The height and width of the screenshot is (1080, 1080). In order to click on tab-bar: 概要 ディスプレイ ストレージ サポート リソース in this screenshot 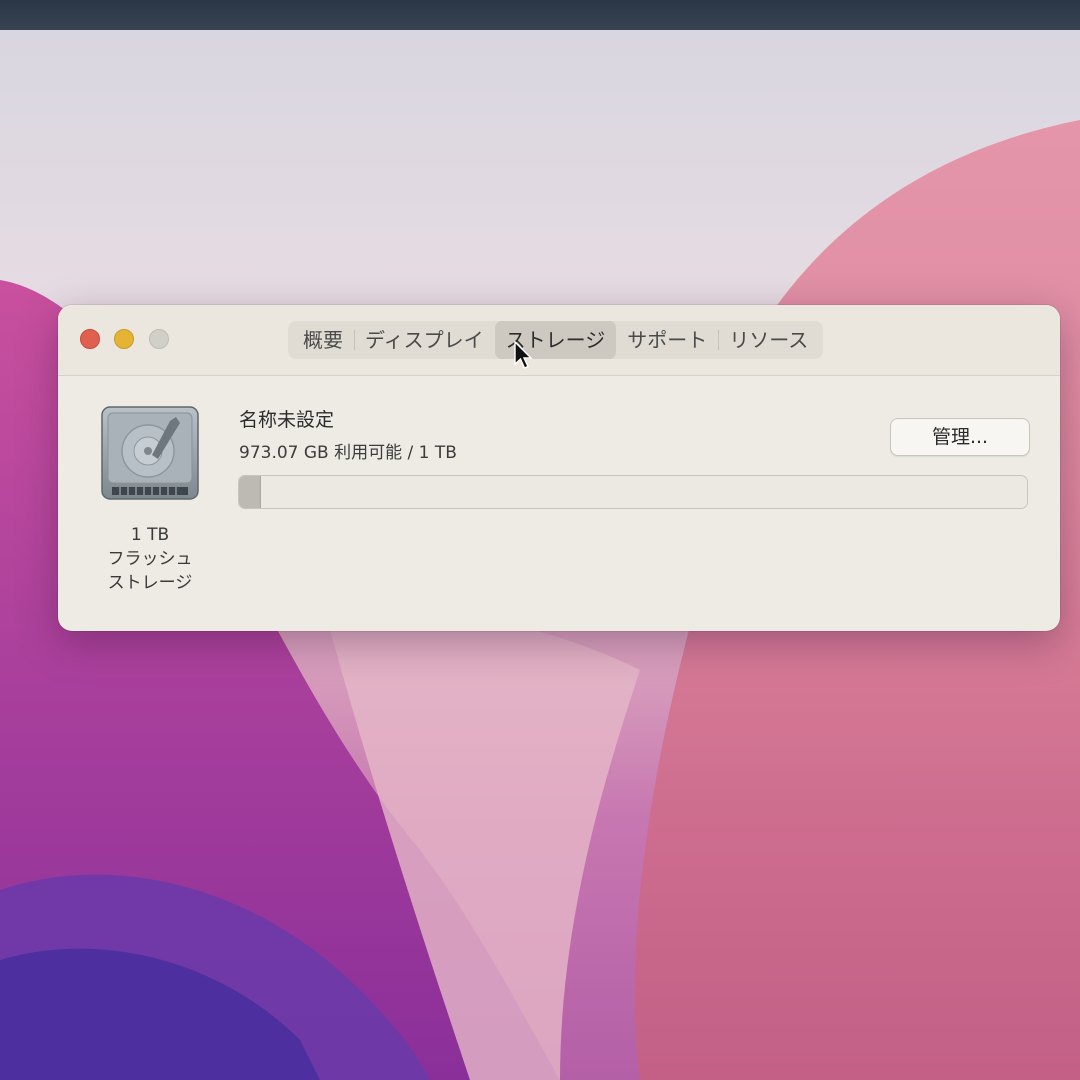, I will do `click(556, 340)`.